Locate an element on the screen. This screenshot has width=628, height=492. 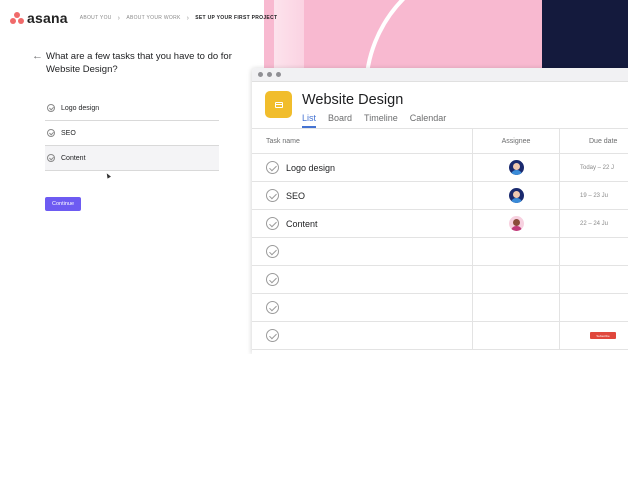
tab-list: List is located at coordinates (309, 120).